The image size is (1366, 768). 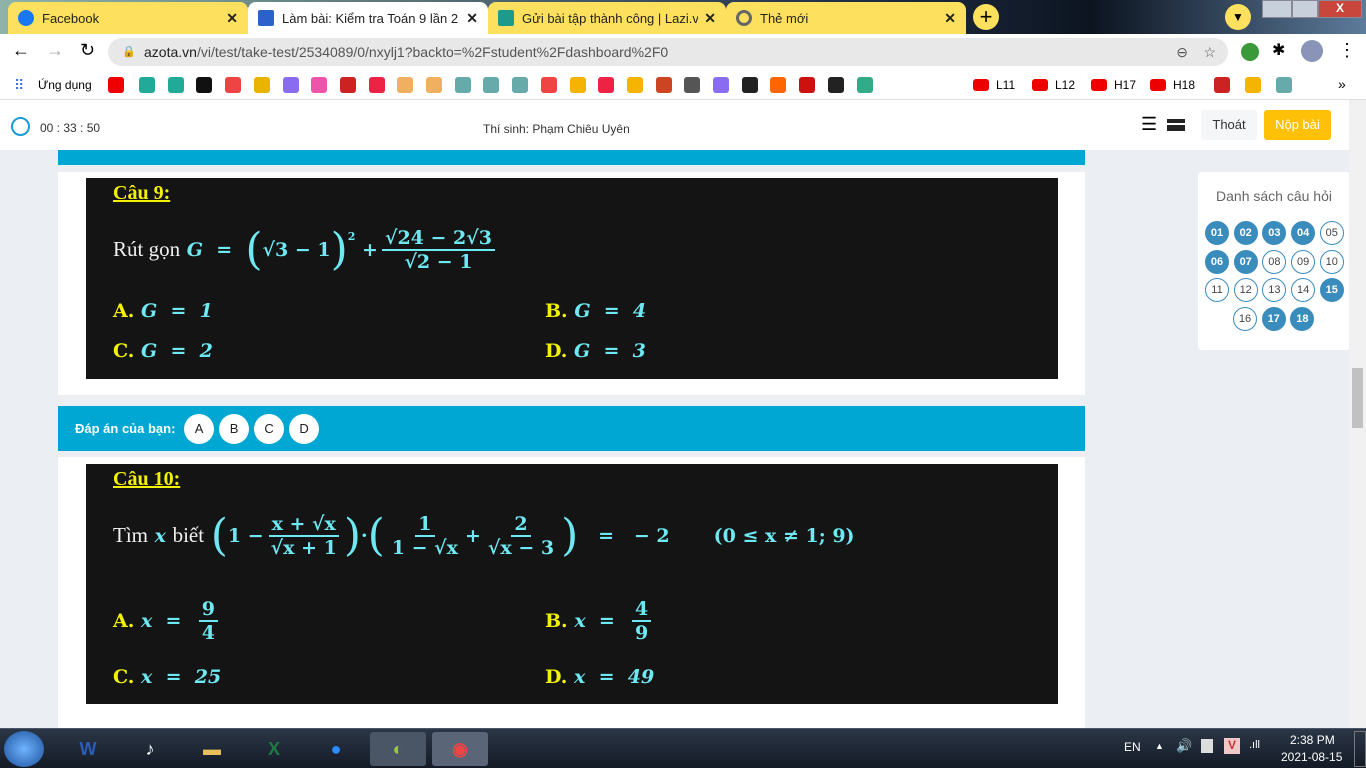 What do you see at coordinates (212, 749) in the screenshot?
I see `folder-icon: ▬` at bounding box center [212, 749].